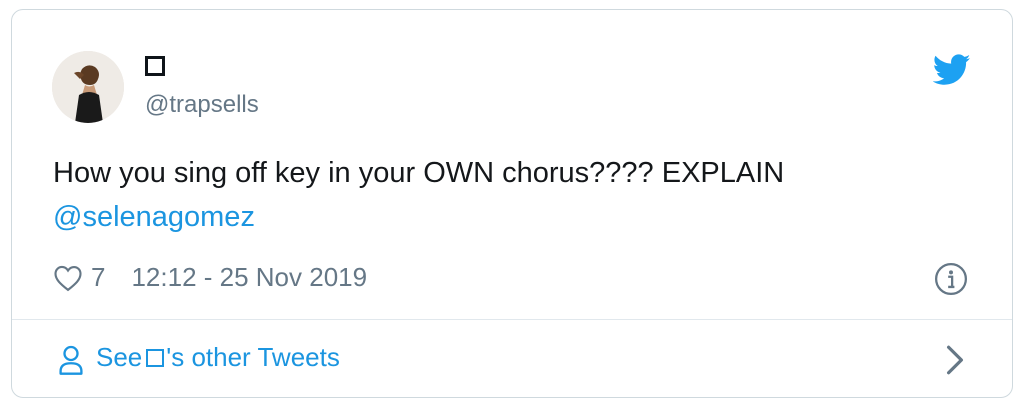  What do you see at coordinates (253, 357) in the screenshot?
I see `footer-suffix: 's other Tweets` at bounding box center [253, 357].